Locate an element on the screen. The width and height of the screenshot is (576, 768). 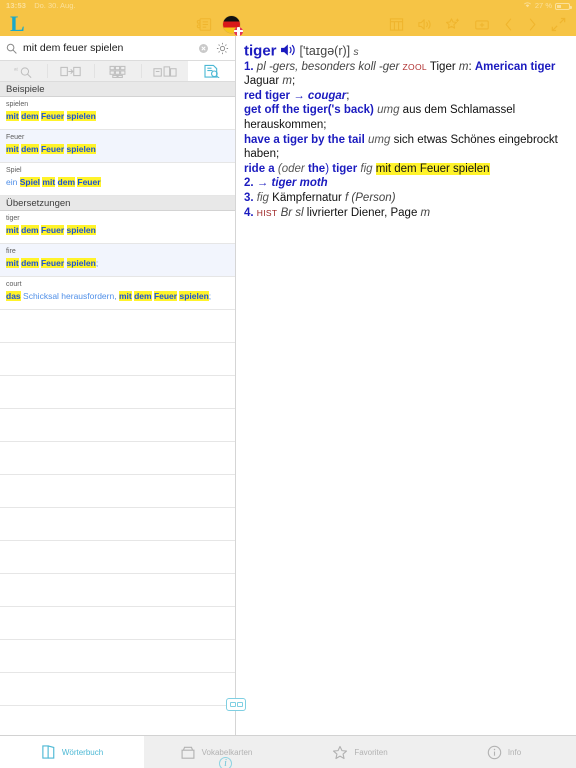
tabbar-label: Wörterbuch is located at coordinates (82, 752).